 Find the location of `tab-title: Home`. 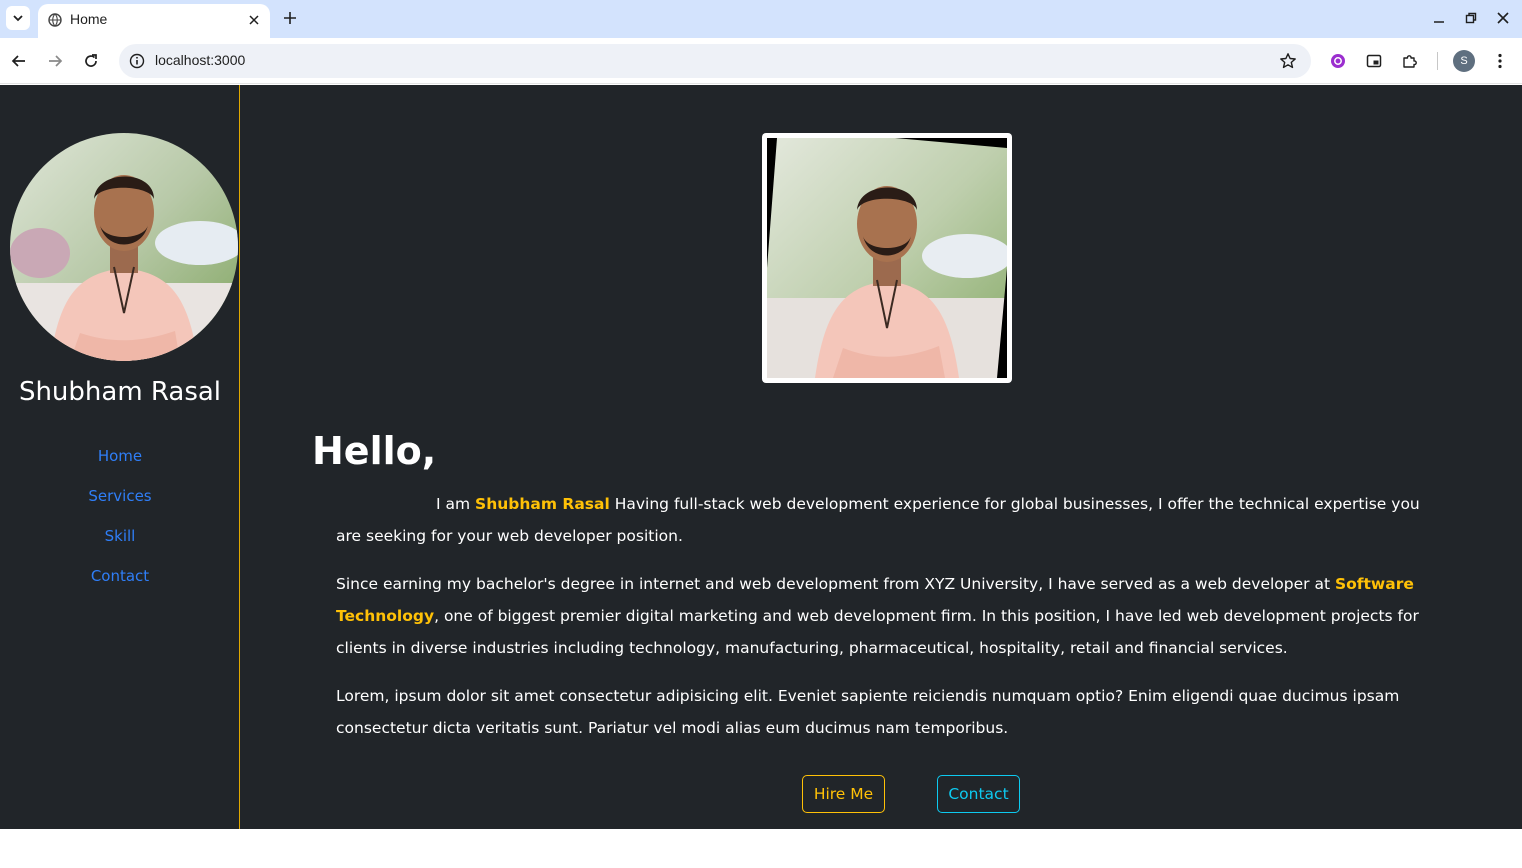

tab-title: Home is located at coordinates (89, 19).